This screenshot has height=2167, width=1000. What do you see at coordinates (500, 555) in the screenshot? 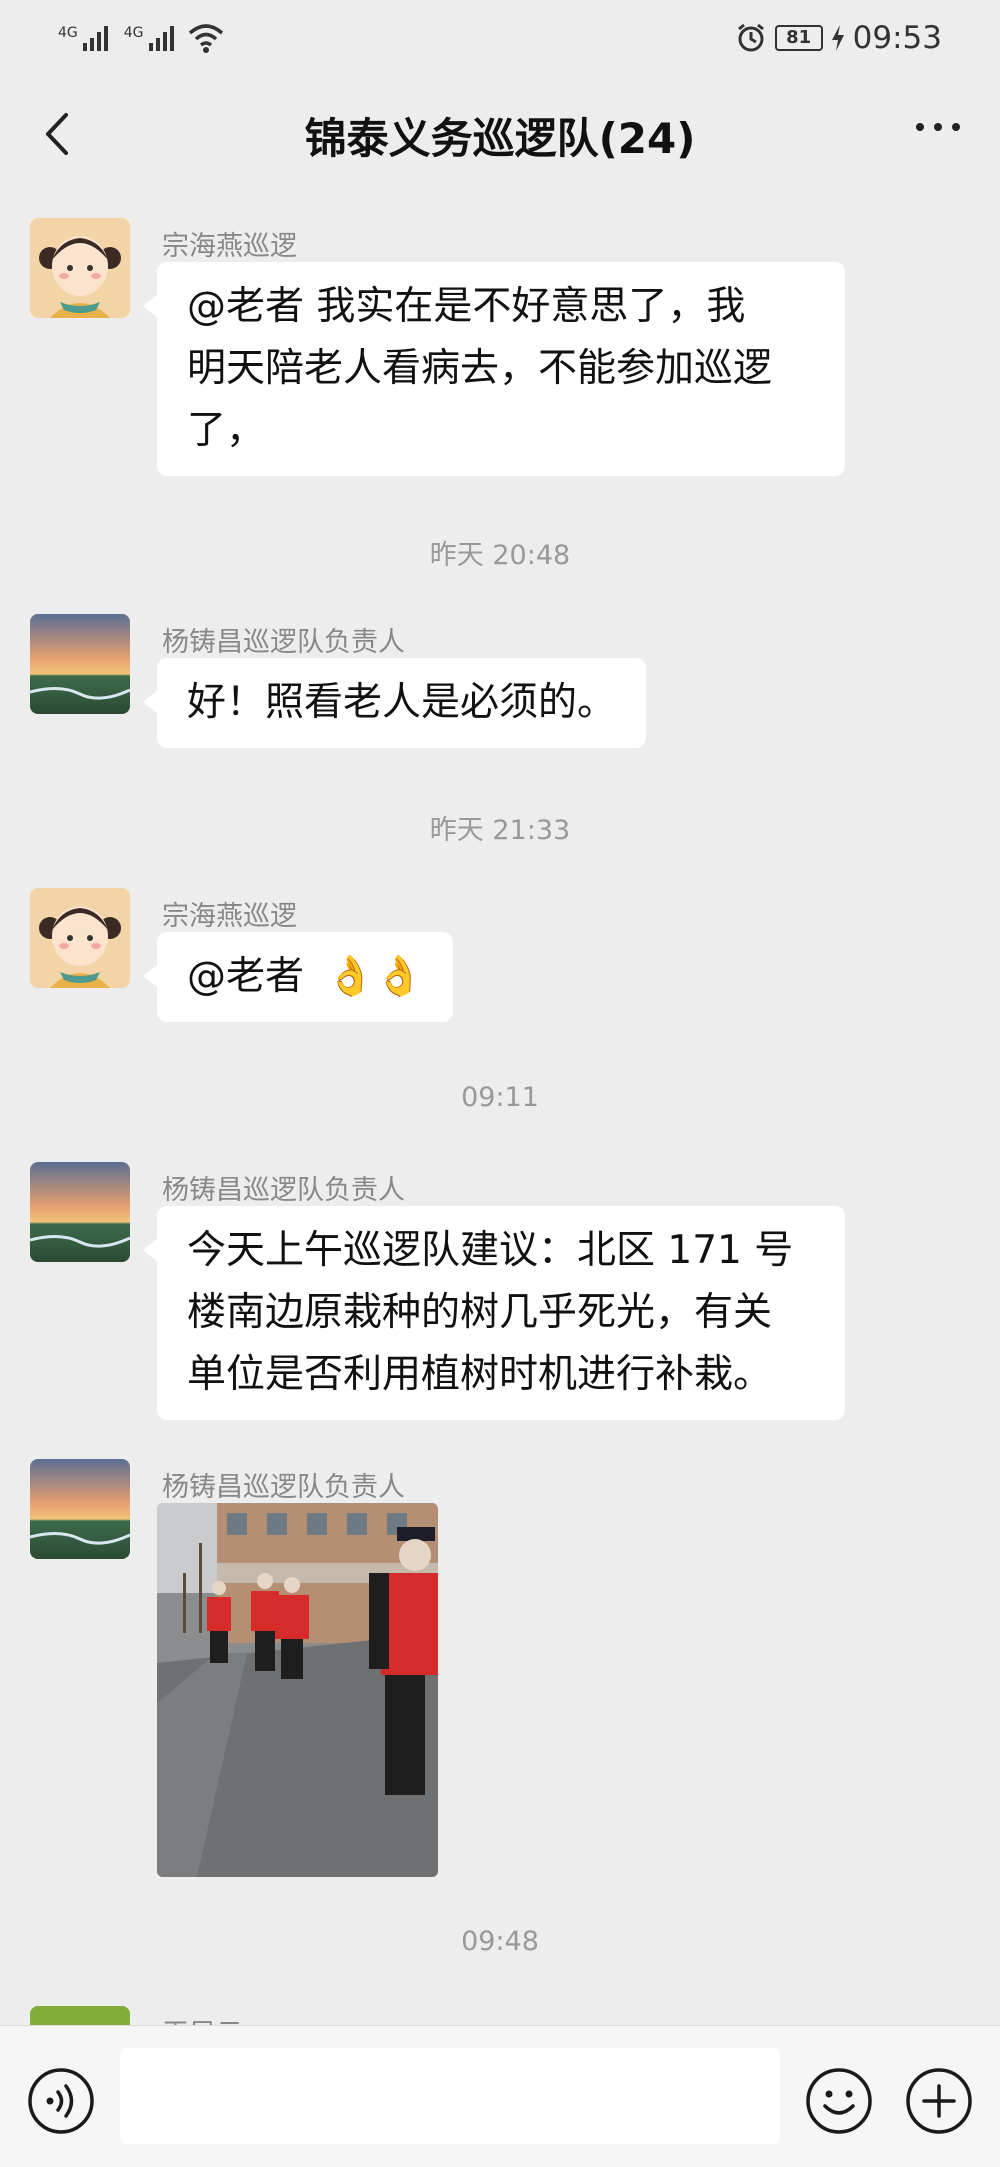
I see `timestamp: 昨天 20:48` at bounding box center [500, 555].